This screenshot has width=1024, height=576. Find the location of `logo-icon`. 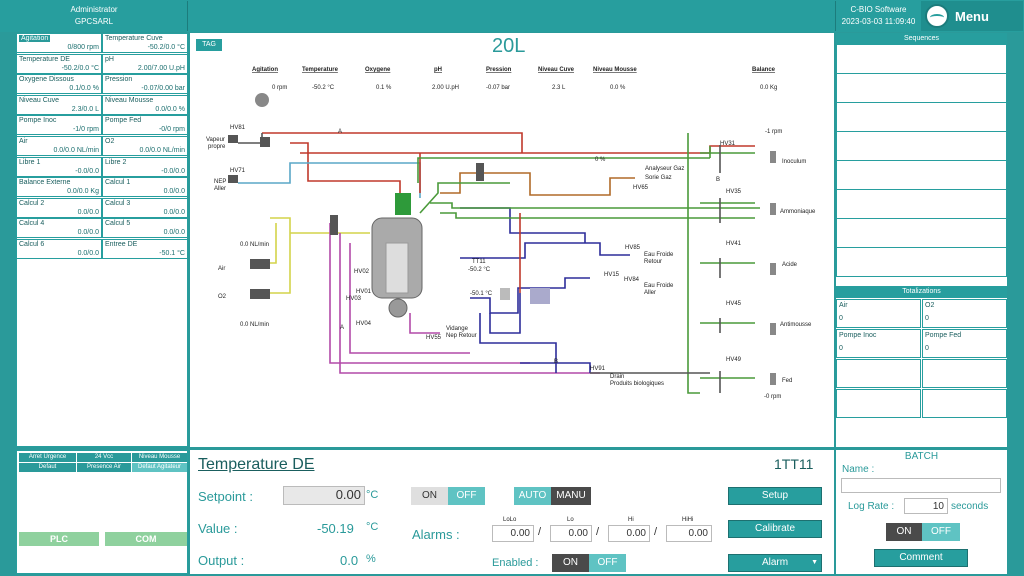

logo-icon is located at coordinates (937, 16).